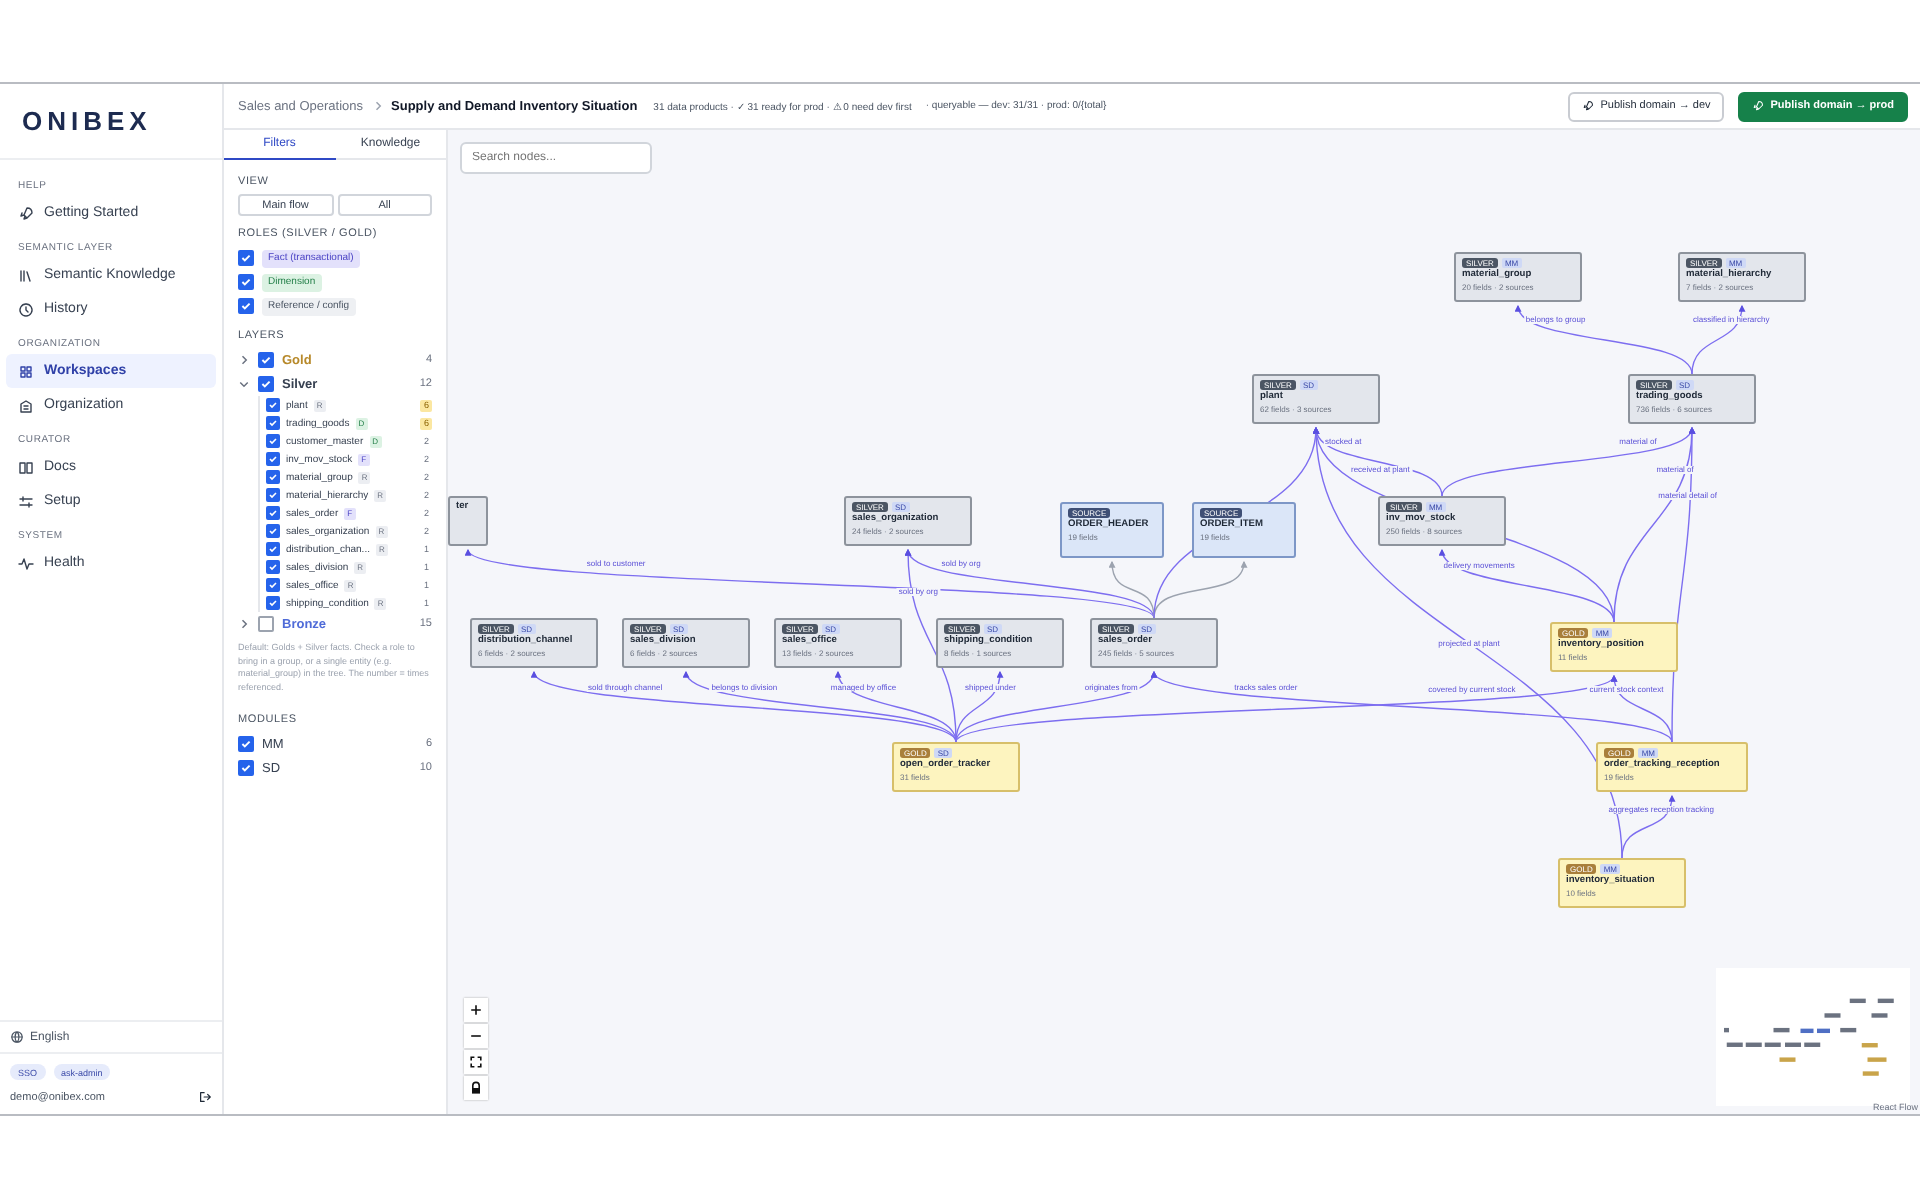  What do you see at coordinates (26, 405) in the screenshot?
I see `building-icon` at bounding box center [26, 405].